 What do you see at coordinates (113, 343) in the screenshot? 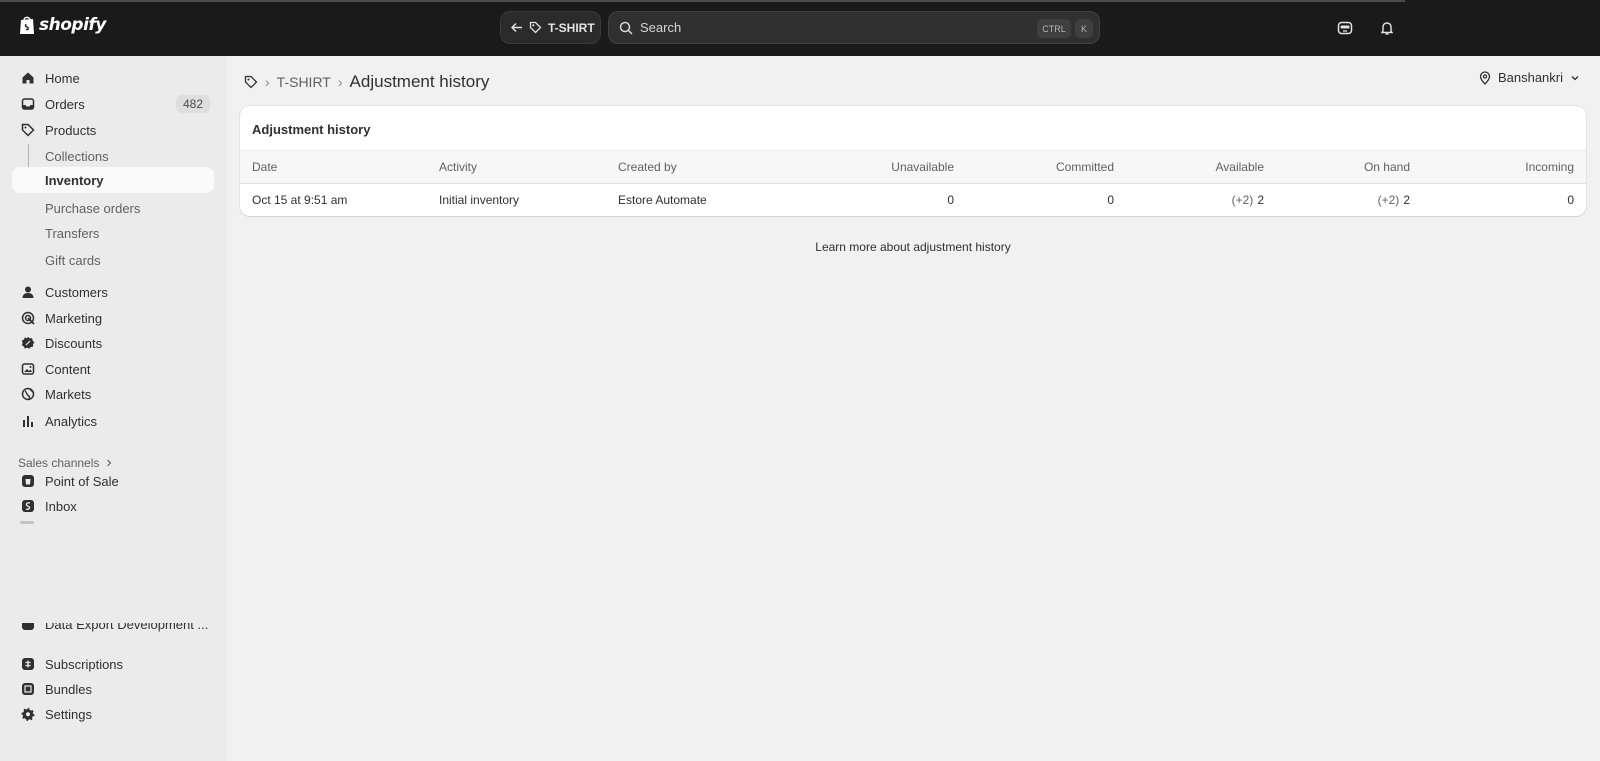
I see `sidebar-item-discounts: Discounts` at bounding box center [113, 343].